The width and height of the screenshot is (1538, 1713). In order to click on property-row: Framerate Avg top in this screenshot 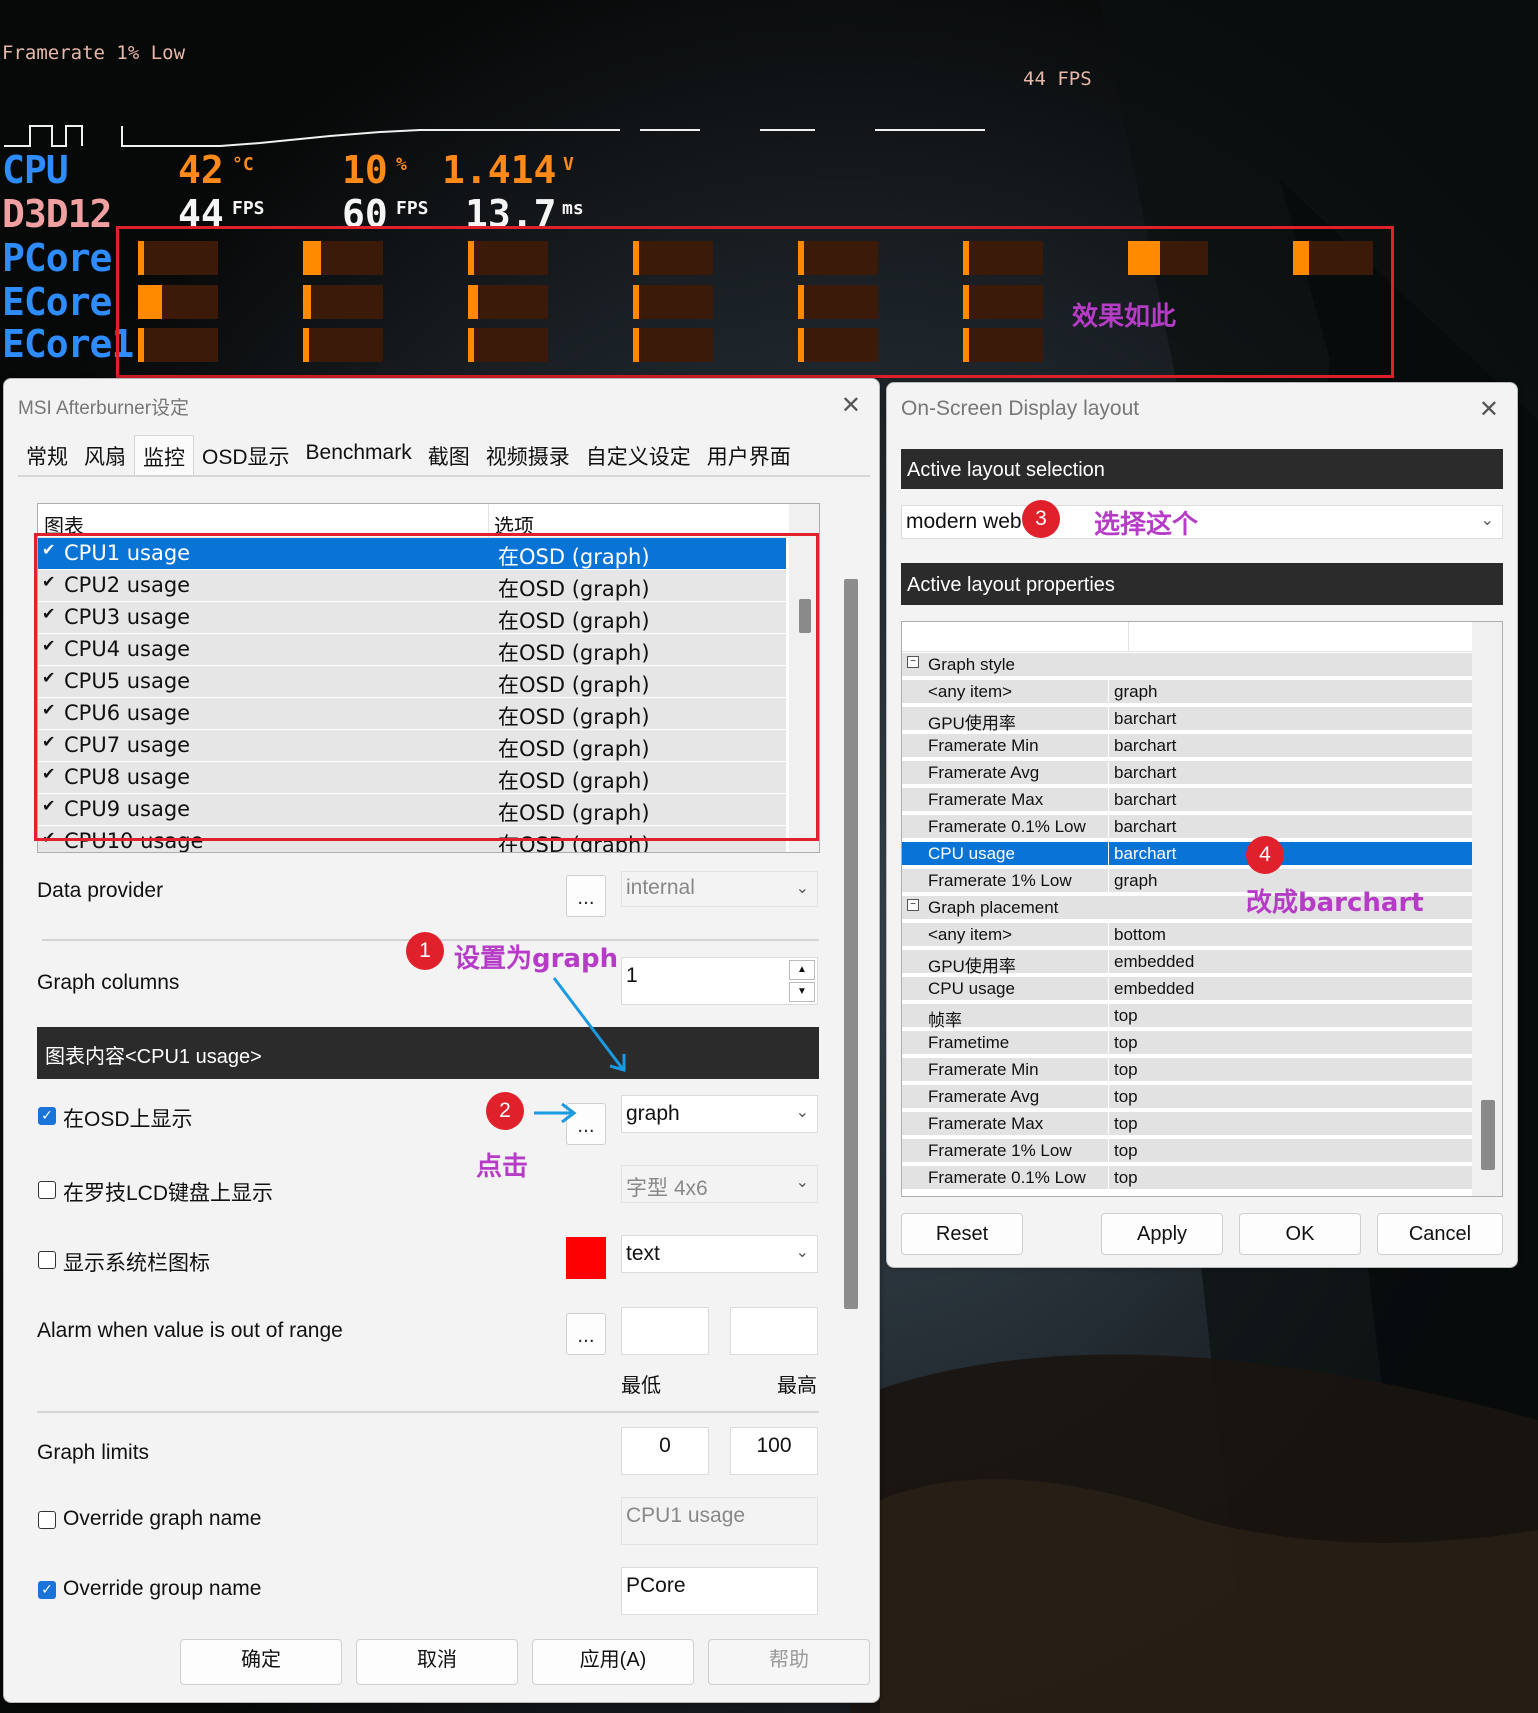, I will do `click(1188, 1097)`.